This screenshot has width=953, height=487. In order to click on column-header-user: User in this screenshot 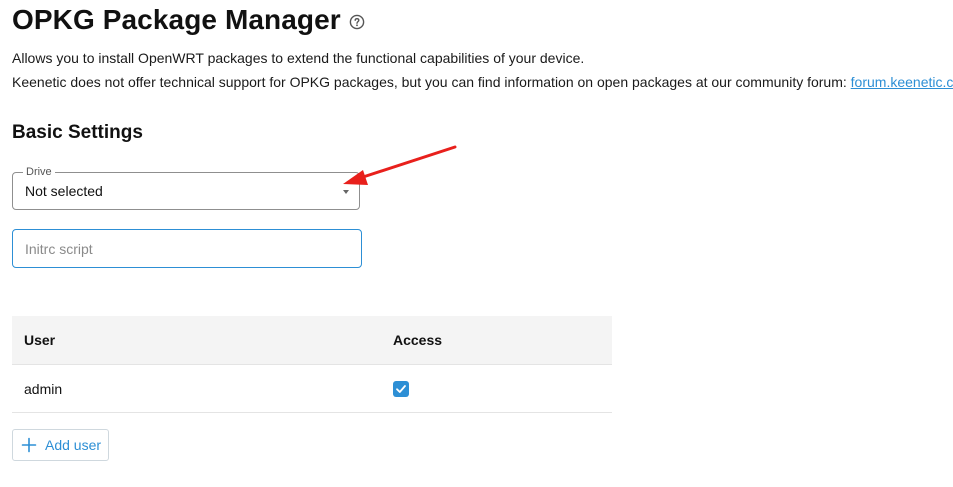, I will do `click(40, 340)`.